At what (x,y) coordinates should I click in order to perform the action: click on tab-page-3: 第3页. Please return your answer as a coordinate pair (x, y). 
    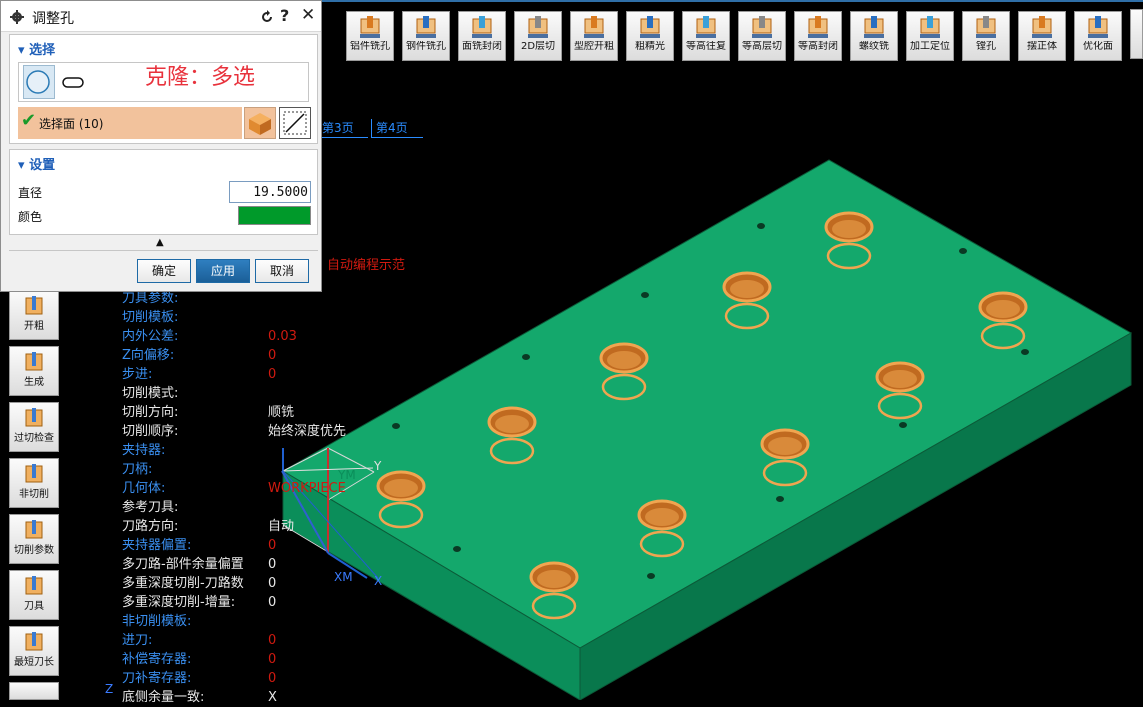
    Looking at the image, I should click on (345, 128).